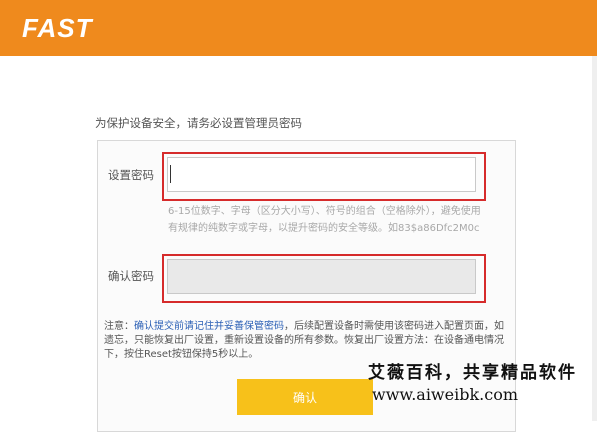 This screenshot has width=597, height=432. I want to click on password-label: 设置密码, so click(131, 175).